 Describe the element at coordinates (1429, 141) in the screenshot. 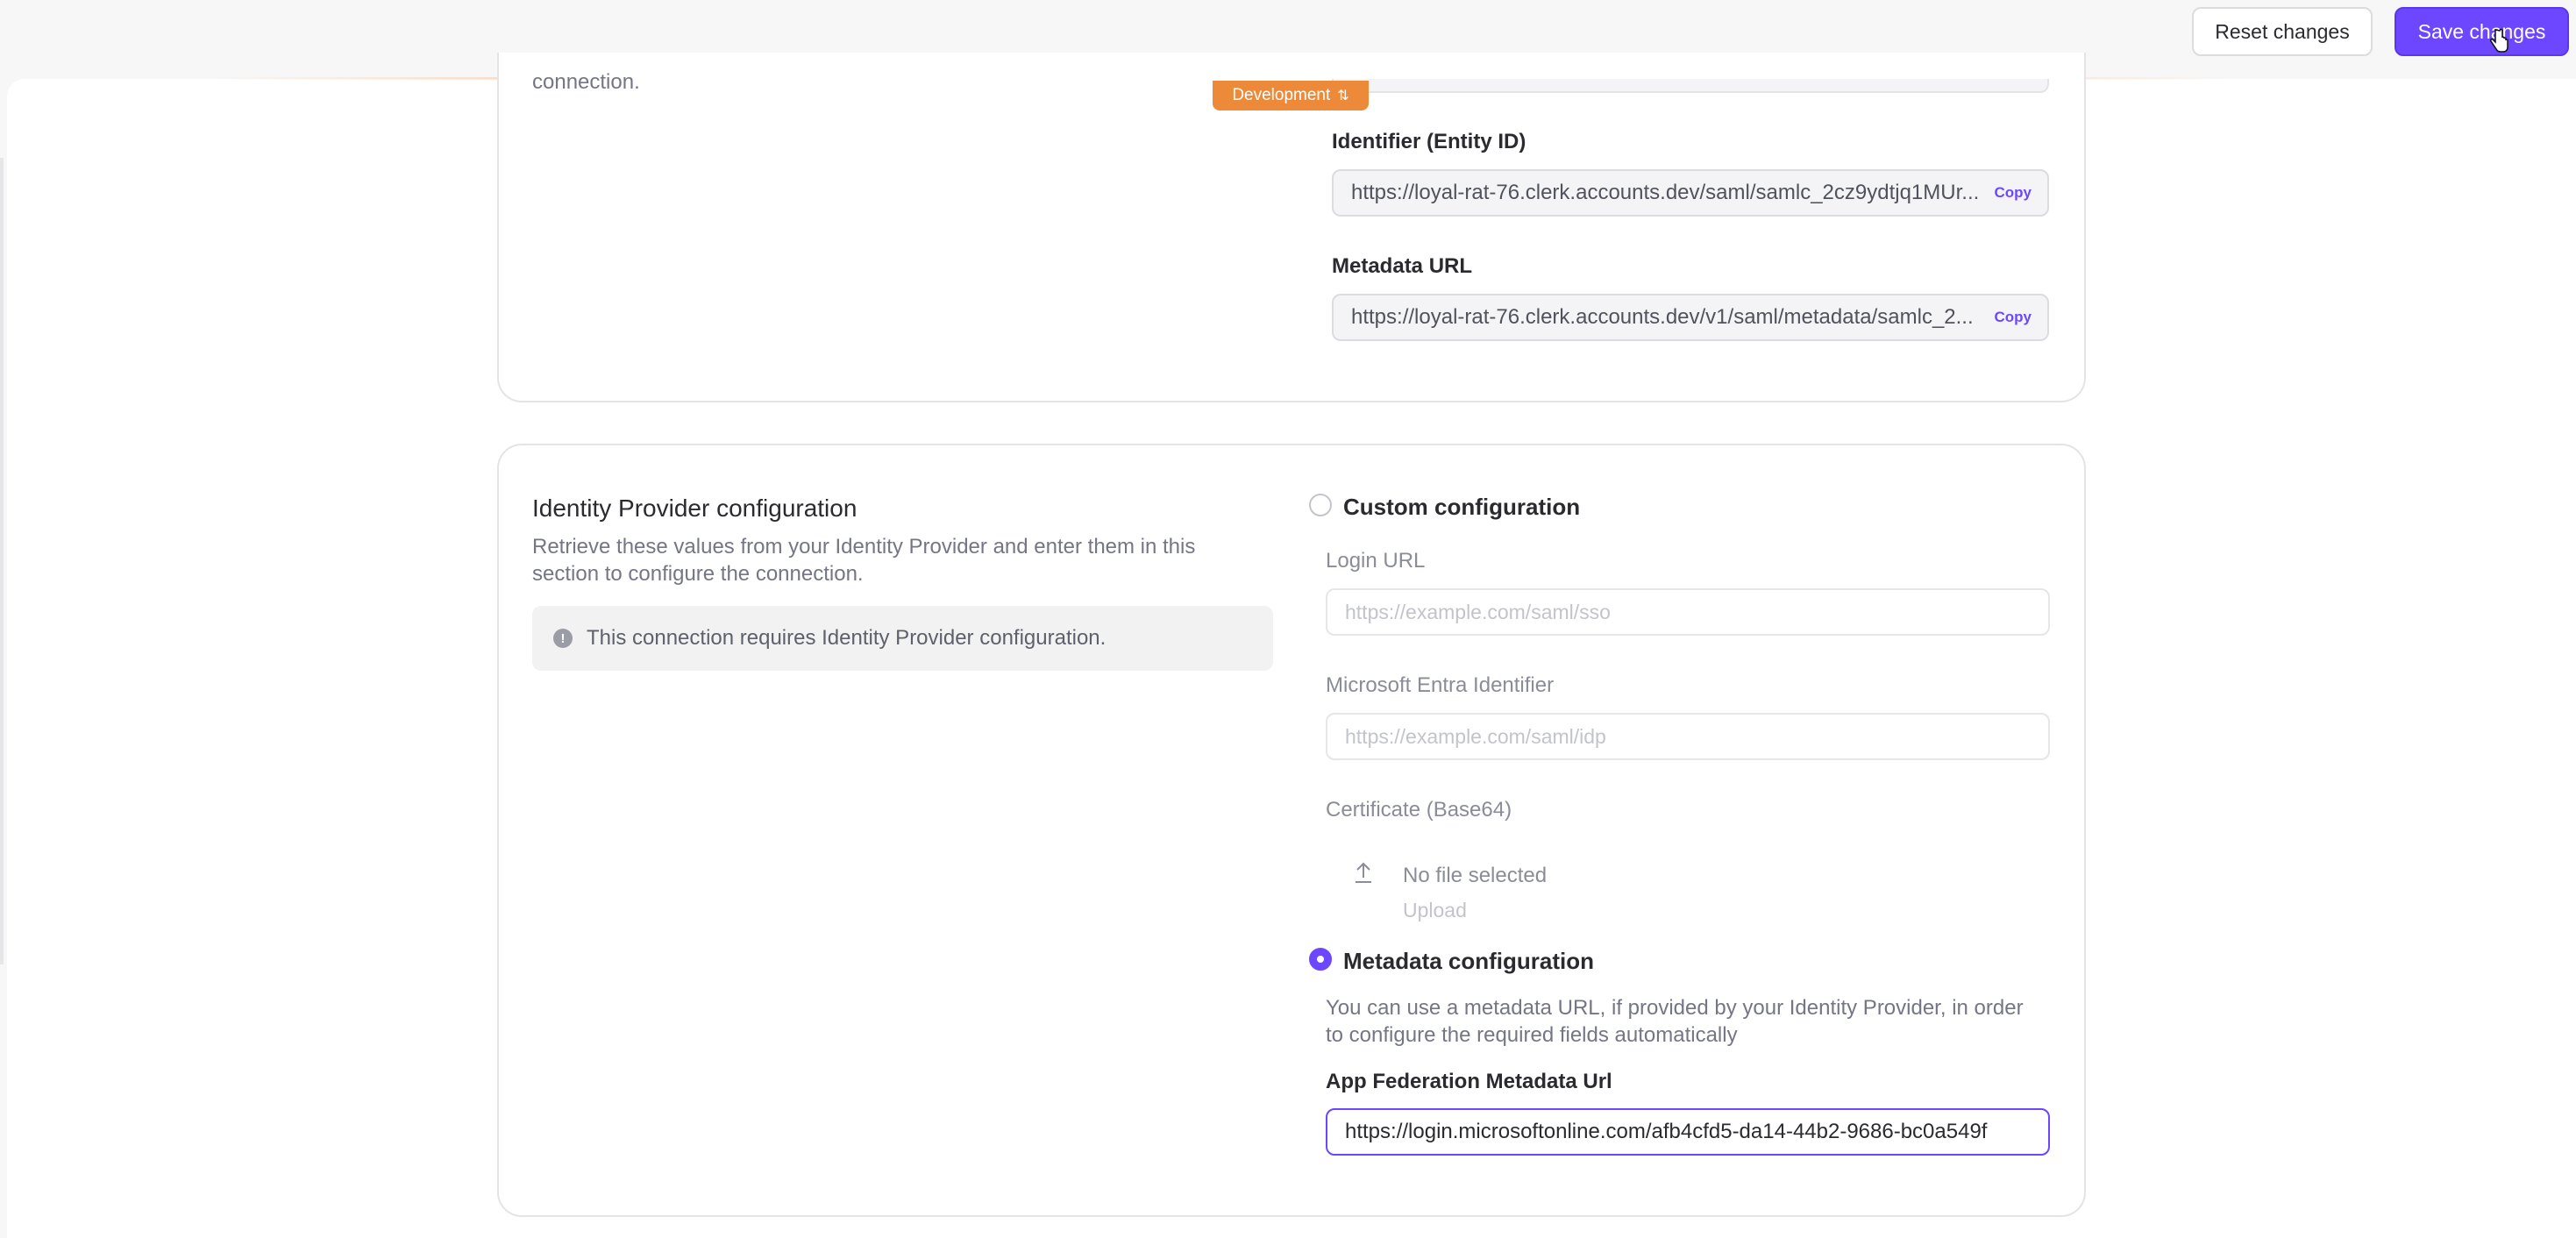

I see `entity-id-label: Identifier (Entity ID)` at that location.